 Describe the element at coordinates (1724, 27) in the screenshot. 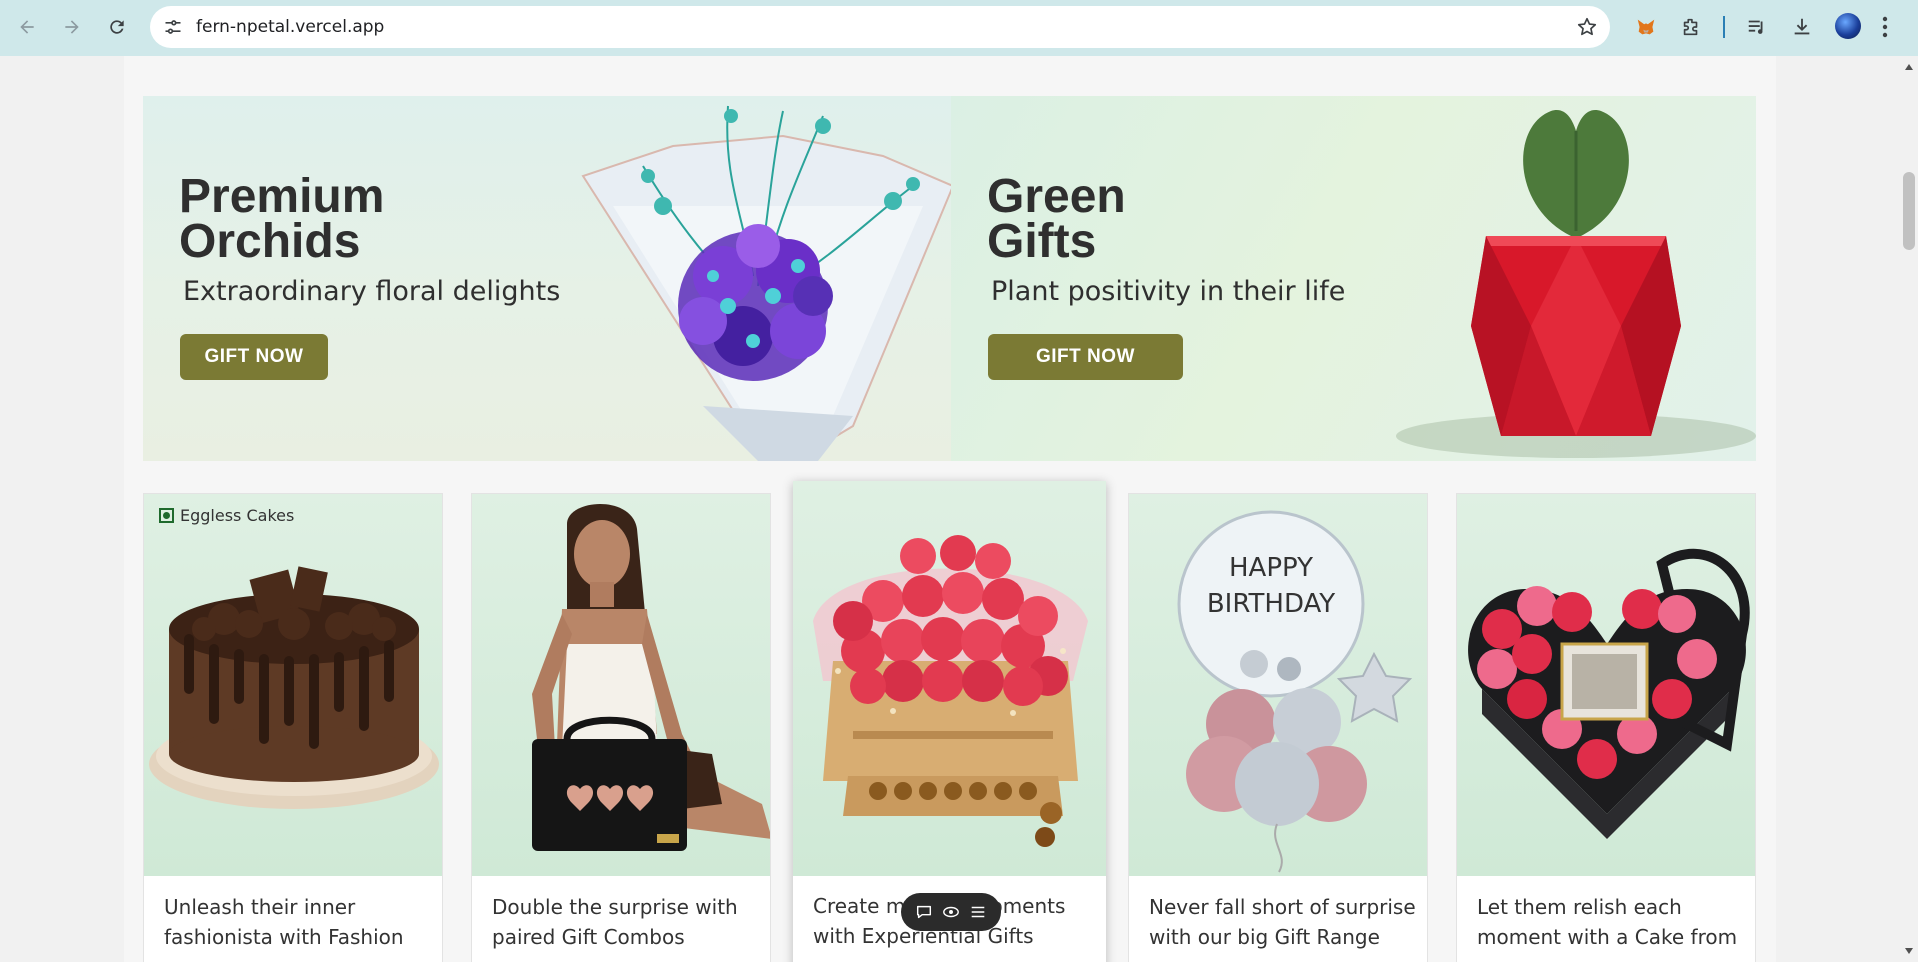

I see `toolbar-separator` at that location.